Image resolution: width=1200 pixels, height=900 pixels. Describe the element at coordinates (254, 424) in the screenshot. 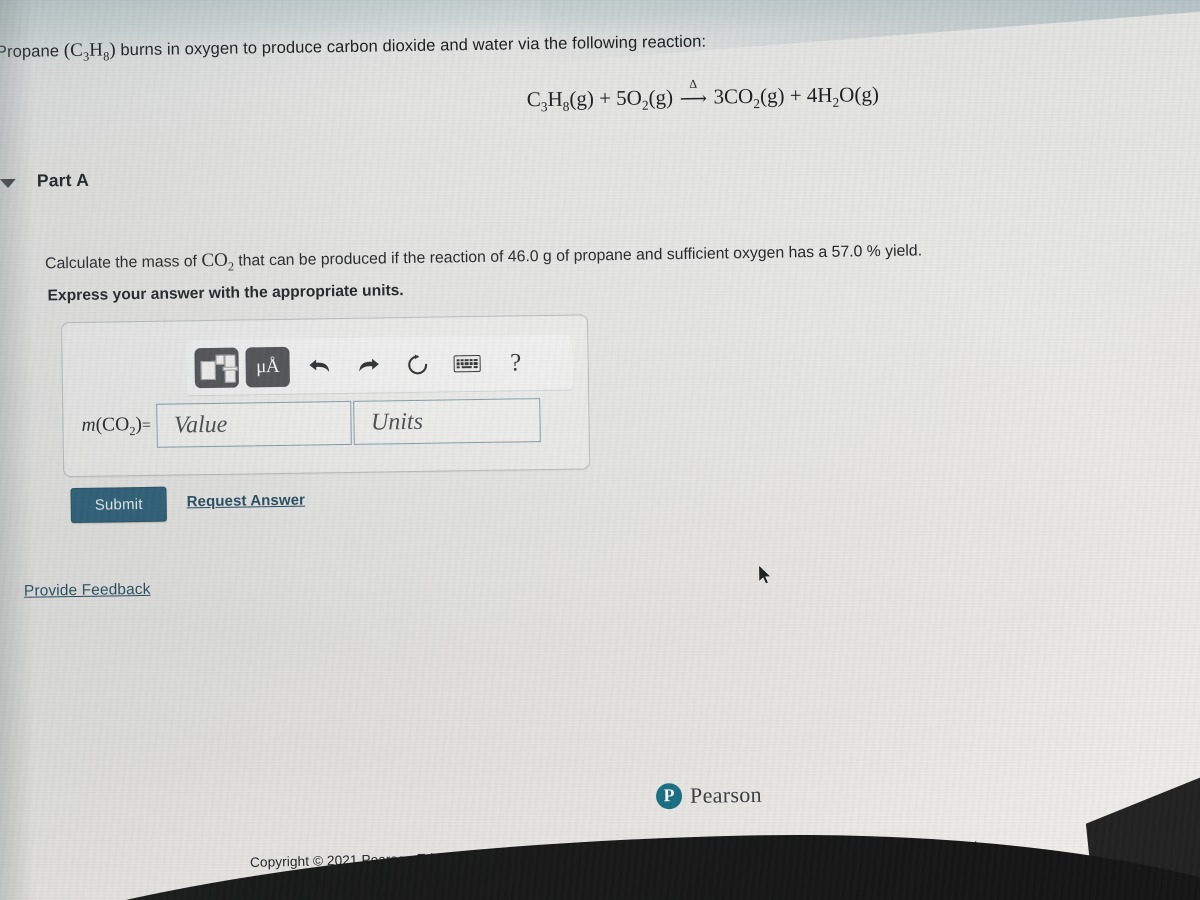

I see `answer-value-input: Value` at that location.